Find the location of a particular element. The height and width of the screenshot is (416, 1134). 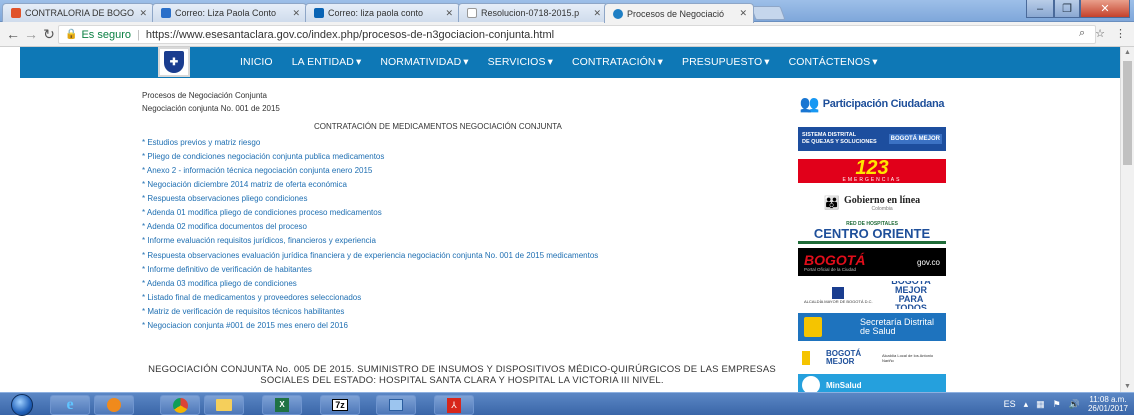

page-subtitle: Negociación conjunta No. 001 de 2015 is located at coordinates (211, 108).